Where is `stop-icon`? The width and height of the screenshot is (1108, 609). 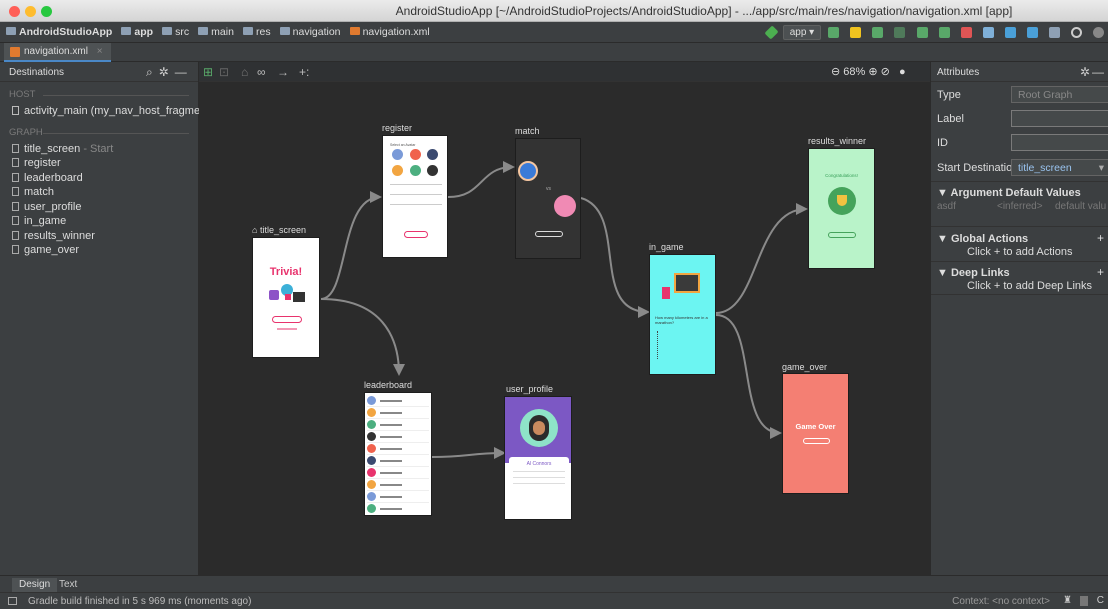
stop-icon is located at coordinates (966, 32).